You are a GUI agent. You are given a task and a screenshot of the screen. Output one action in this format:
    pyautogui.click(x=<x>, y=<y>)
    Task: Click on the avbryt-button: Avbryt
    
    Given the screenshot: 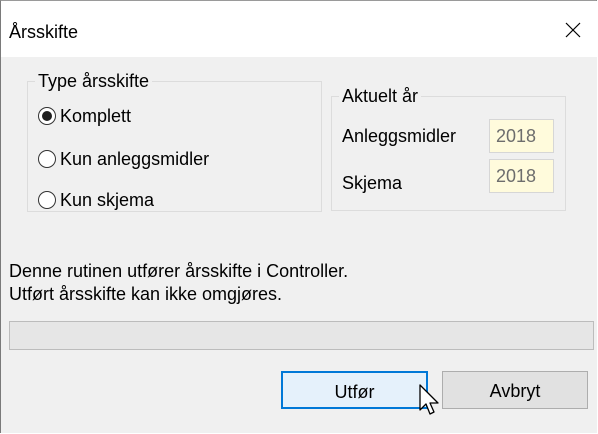 What is the action you would take?
    pyautogui.click(x=515, y=390)
    